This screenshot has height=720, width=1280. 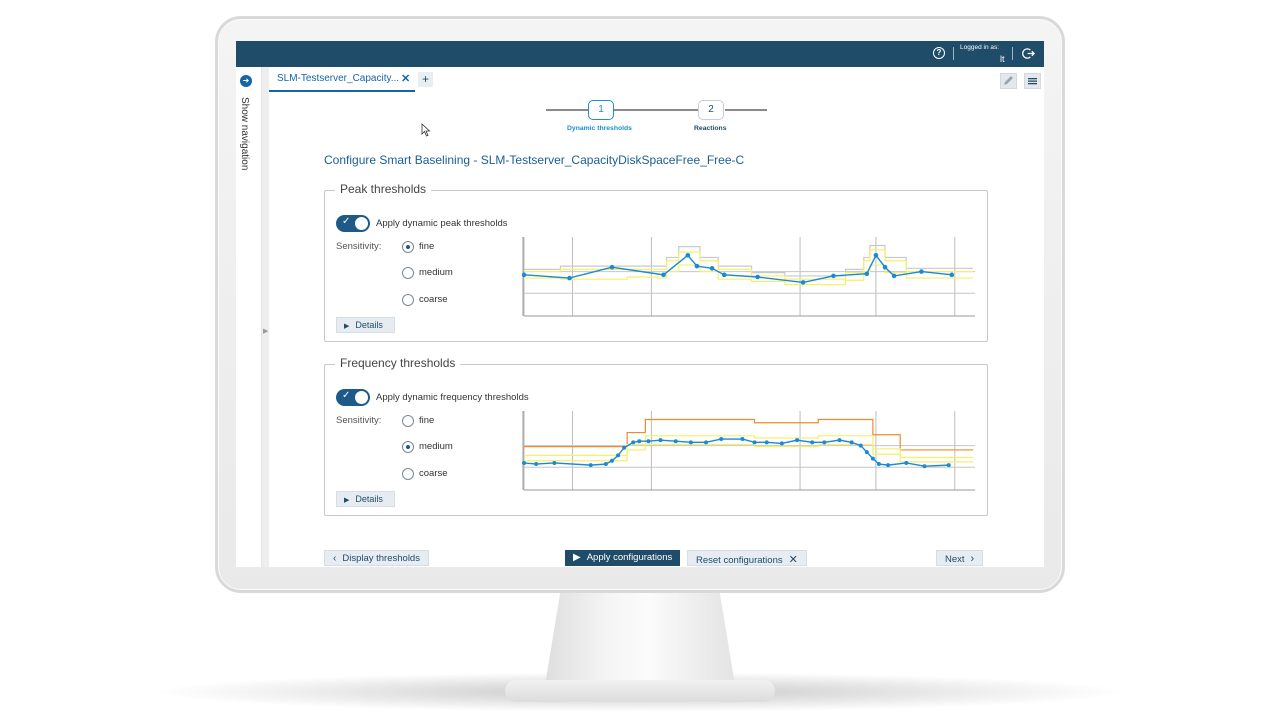 I want to click on next-button: Next ›, so click(x=960, y=558).